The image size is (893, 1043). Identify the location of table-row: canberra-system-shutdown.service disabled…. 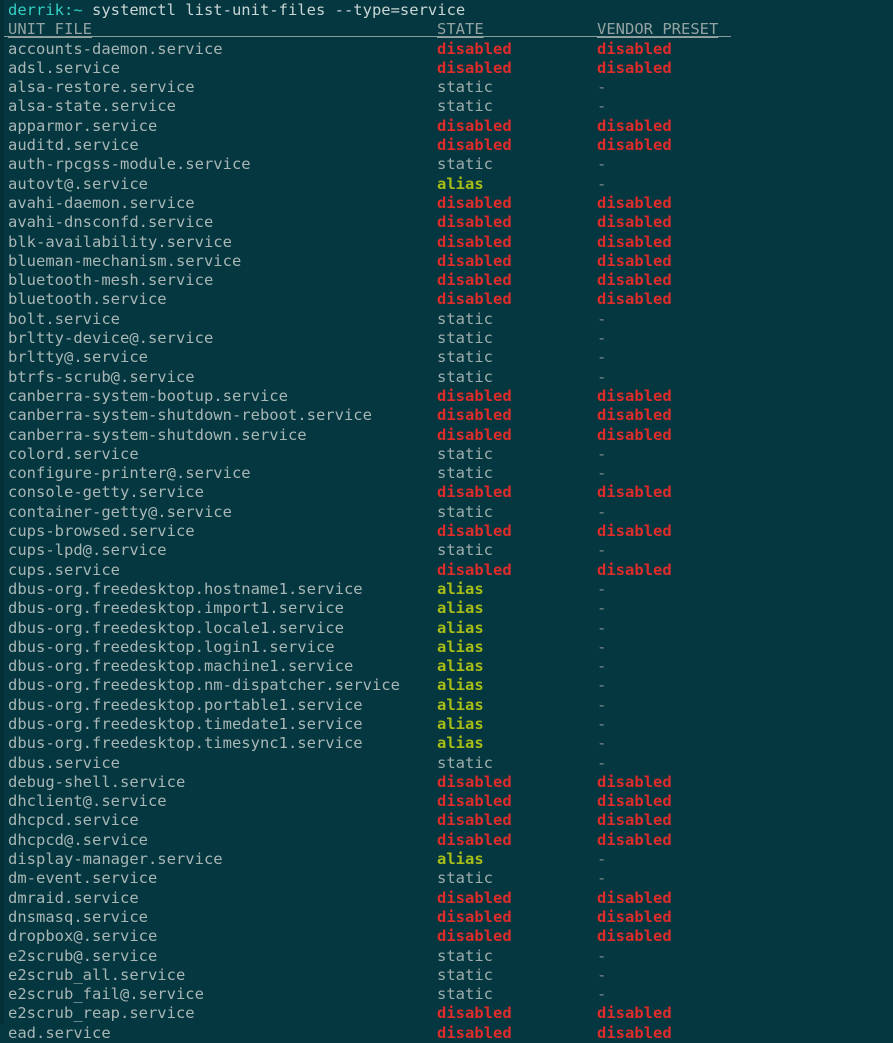
(446, 435).